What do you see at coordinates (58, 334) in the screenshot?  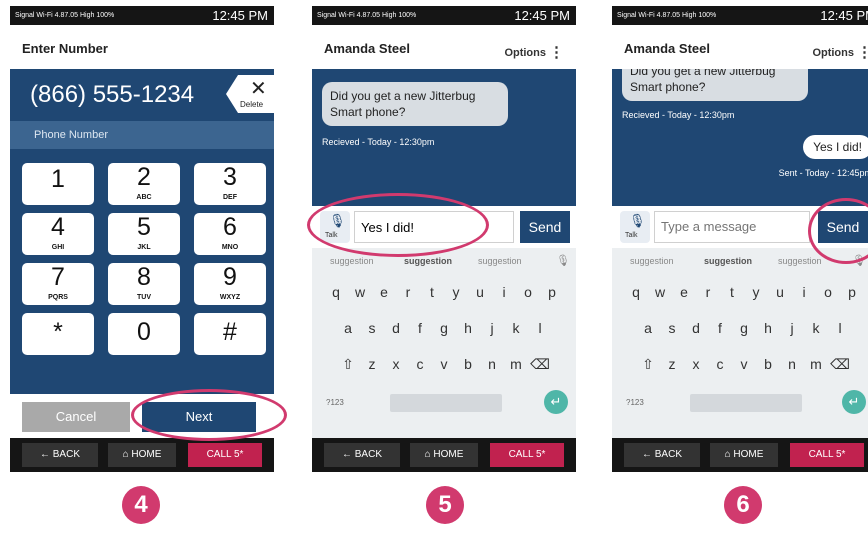 I see `key-star: *` at bounding box center [58, 334].